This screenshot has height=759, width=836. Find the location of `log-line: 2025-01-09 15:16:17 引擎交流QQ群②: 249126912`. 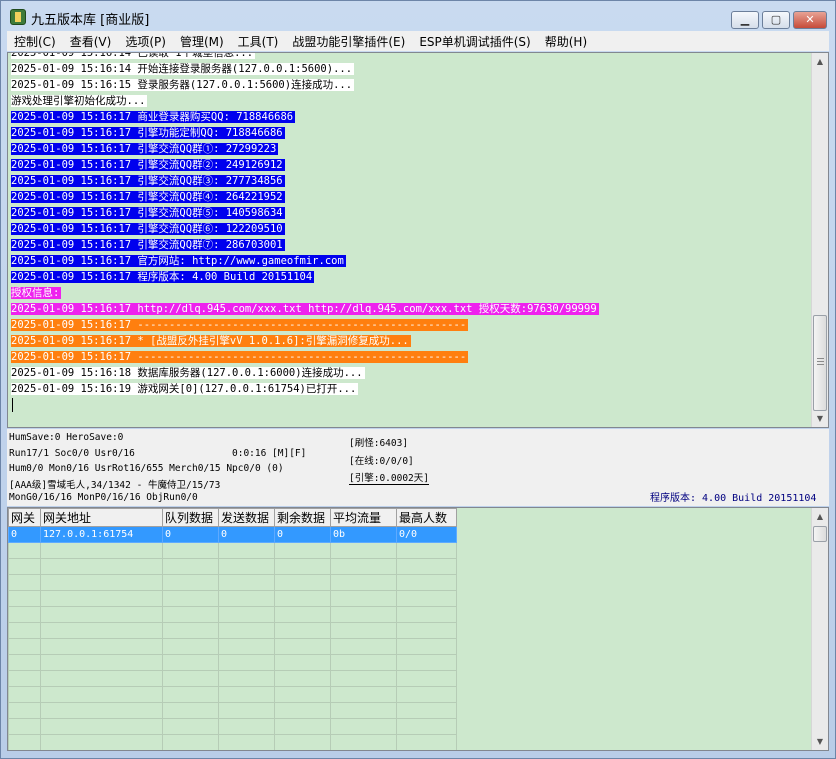

log-line: 2025-01-09 15:16:17 引擎交流QQ群②: 249126912 is located at coordinates (411, 165).